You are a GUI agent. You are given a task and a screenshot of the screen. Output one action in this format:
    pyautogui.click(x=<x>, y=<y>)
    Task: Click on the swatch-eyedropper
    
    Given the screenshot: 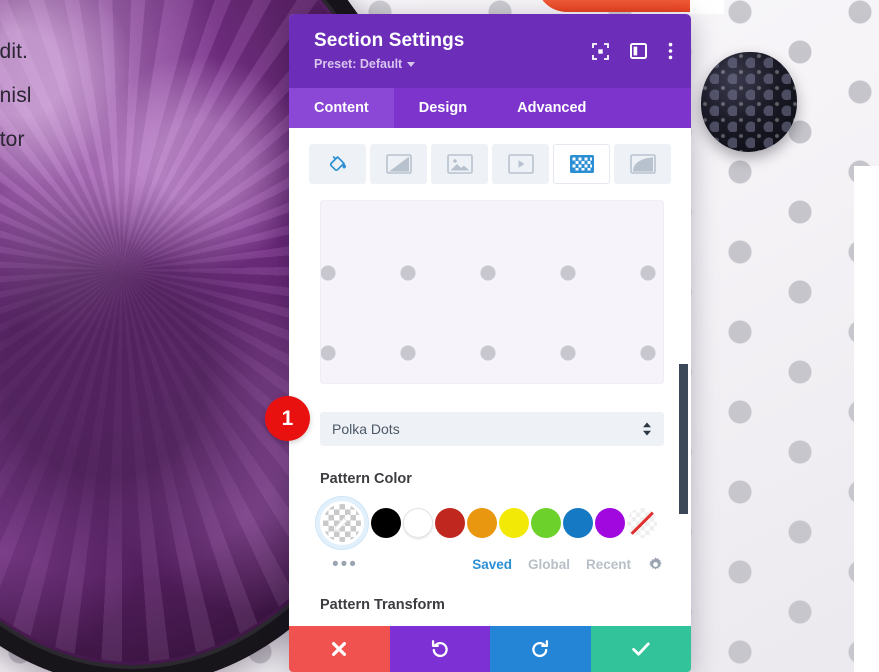 What is the action you would take?
    pyautogui.click(x=342, y=523)
    